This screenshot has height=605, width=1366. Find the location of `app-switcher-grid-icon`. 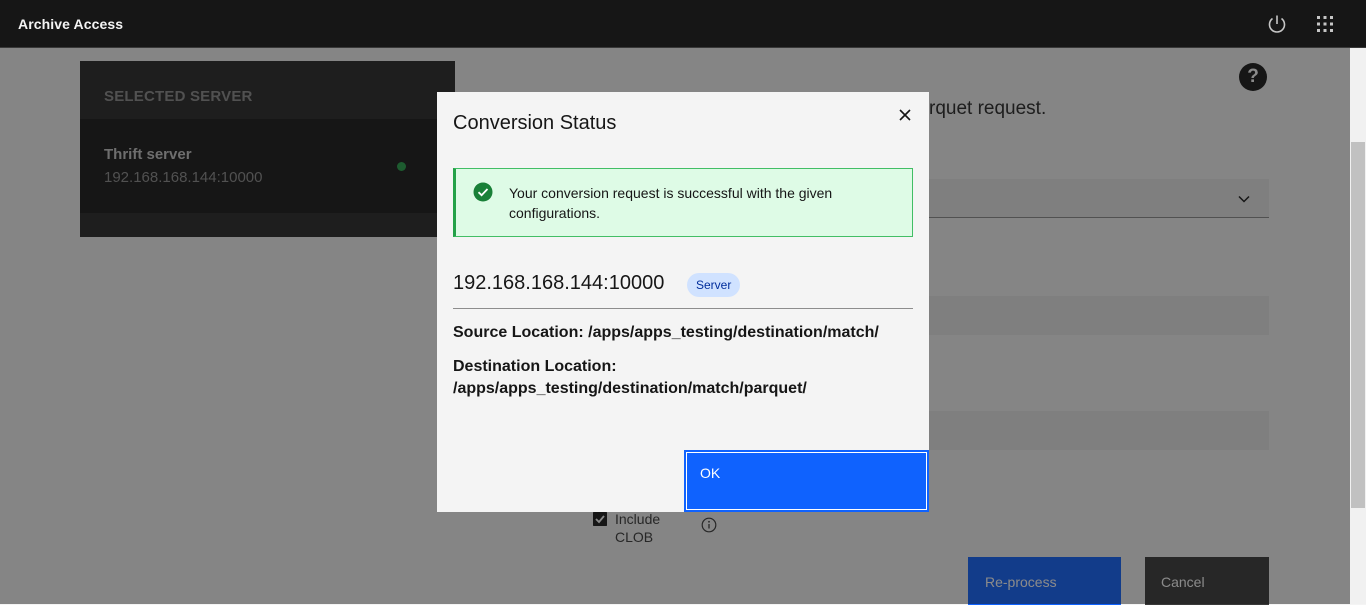

app-switcher-grid-icon is located at coordinates (1325, 24).